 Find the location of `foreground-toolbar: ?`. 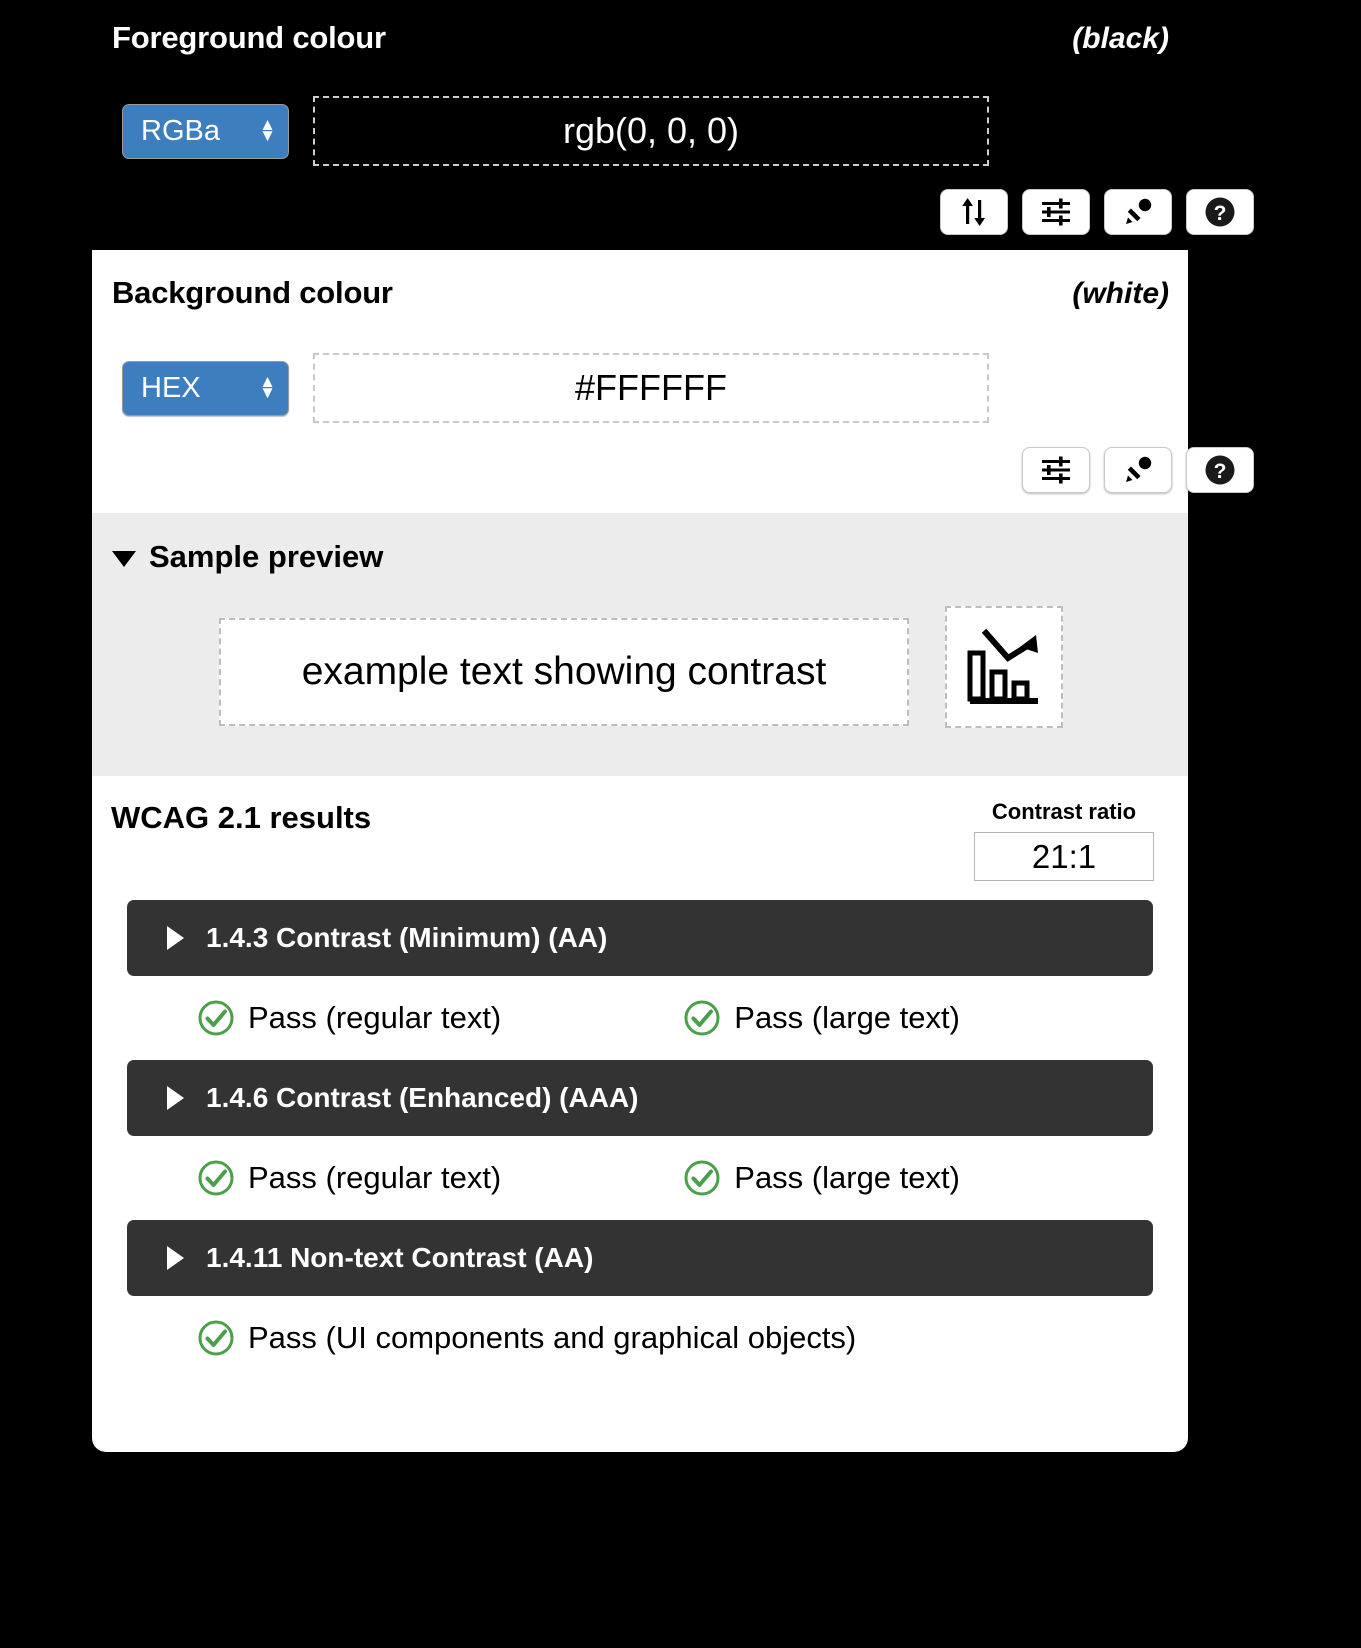

foreground-toolbar: ? is located at coordinates (1097, 212).